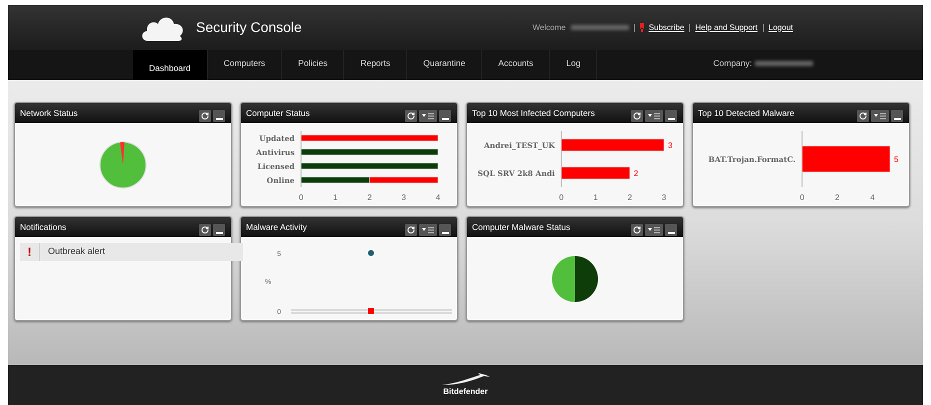 This screenshot has width=931, height=405. What do you see at coordinates (726, 28) in the screenshot?
I see `header-link: Help and Support` at bounding box center [726, 28].